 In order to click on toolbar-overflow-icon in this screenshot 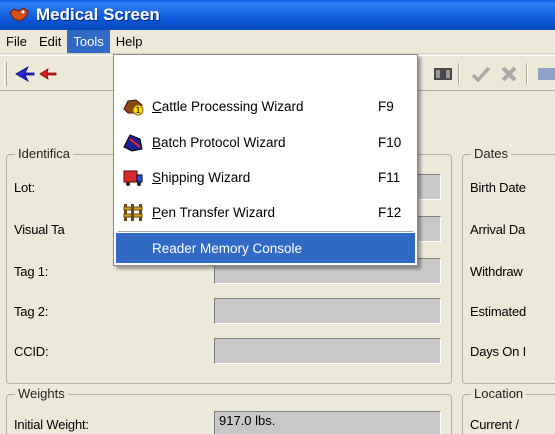, I will do `click(544, 74)`.